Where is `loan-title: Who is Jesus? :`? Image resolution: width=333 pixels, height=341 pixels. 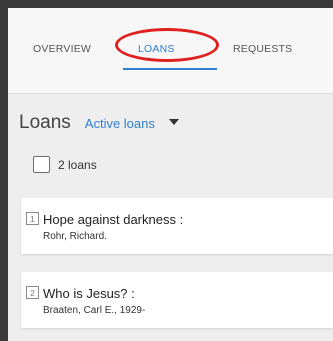 loan-title: Who is Jesus? : is located at coordinates (89, 293).